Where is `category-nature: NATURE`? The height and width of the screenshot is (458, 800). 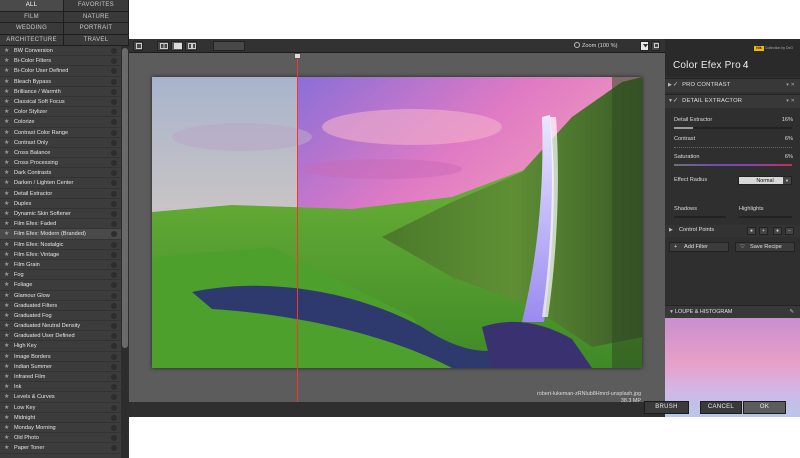 category-nature: NATURE is located at coordinates (96, 17).